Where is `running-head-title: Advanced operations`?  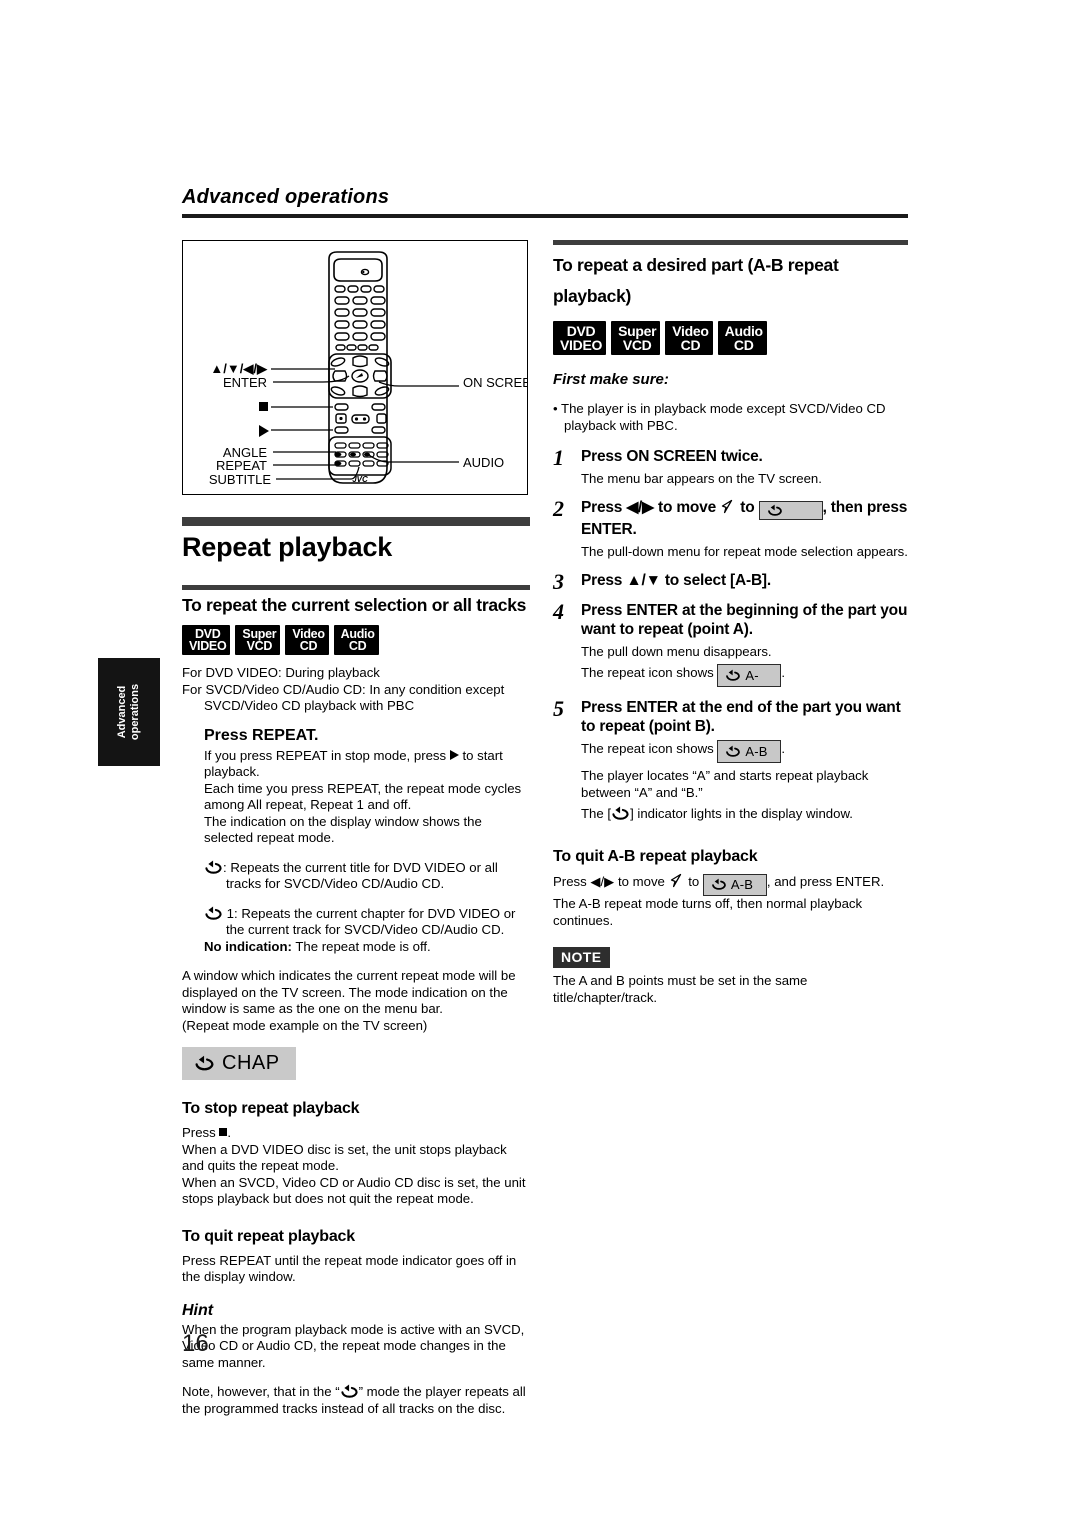
running-head-title: Advanced operations is located at coordinates (286, 197).